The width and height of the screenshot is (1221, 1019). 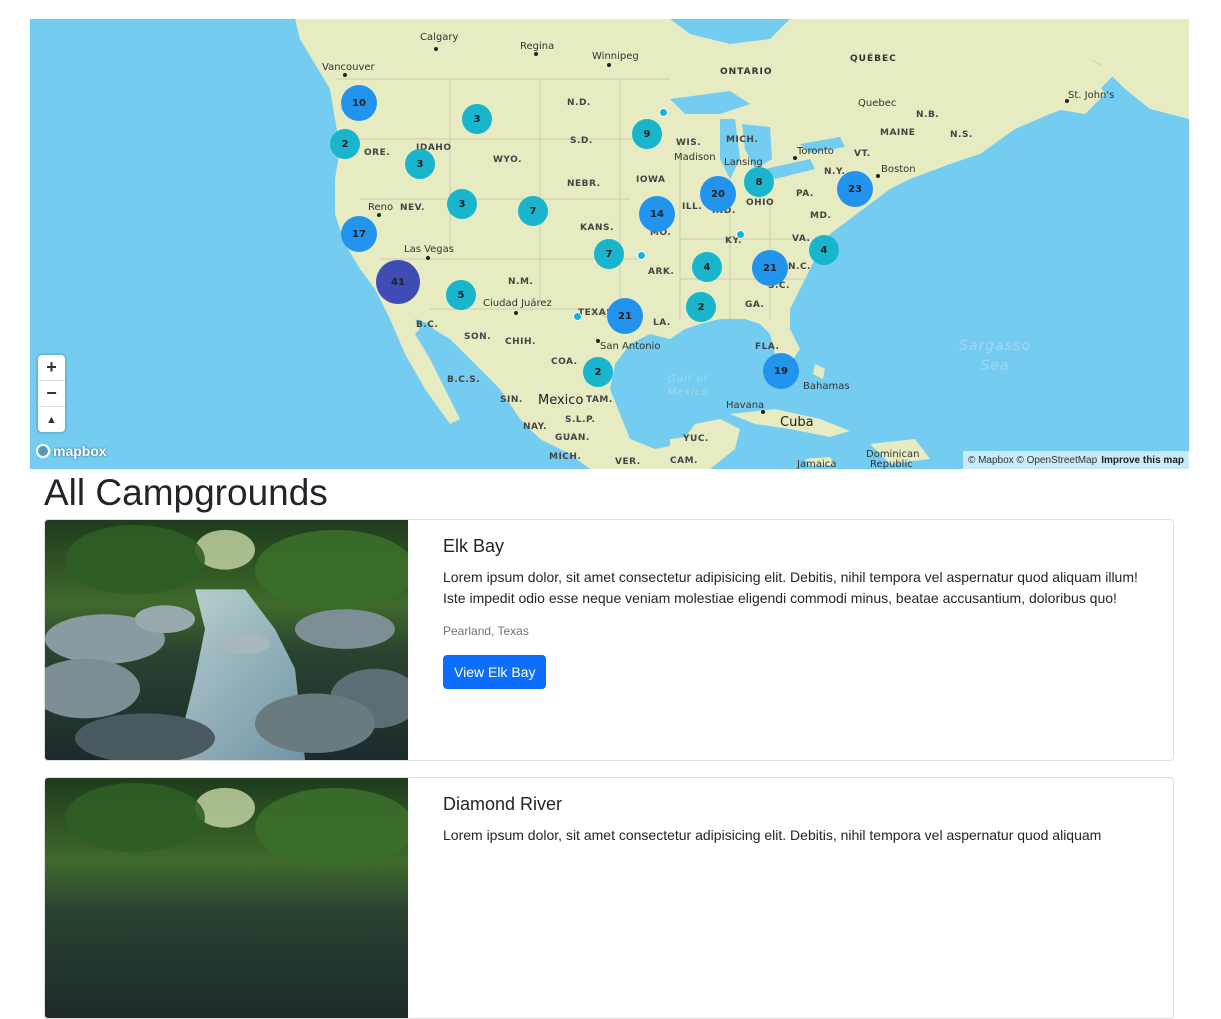 What do you see at coordinates (186, 492) in the screenshot?
I see `page-title: All Campgrounds` at bounding box center [186, 492].